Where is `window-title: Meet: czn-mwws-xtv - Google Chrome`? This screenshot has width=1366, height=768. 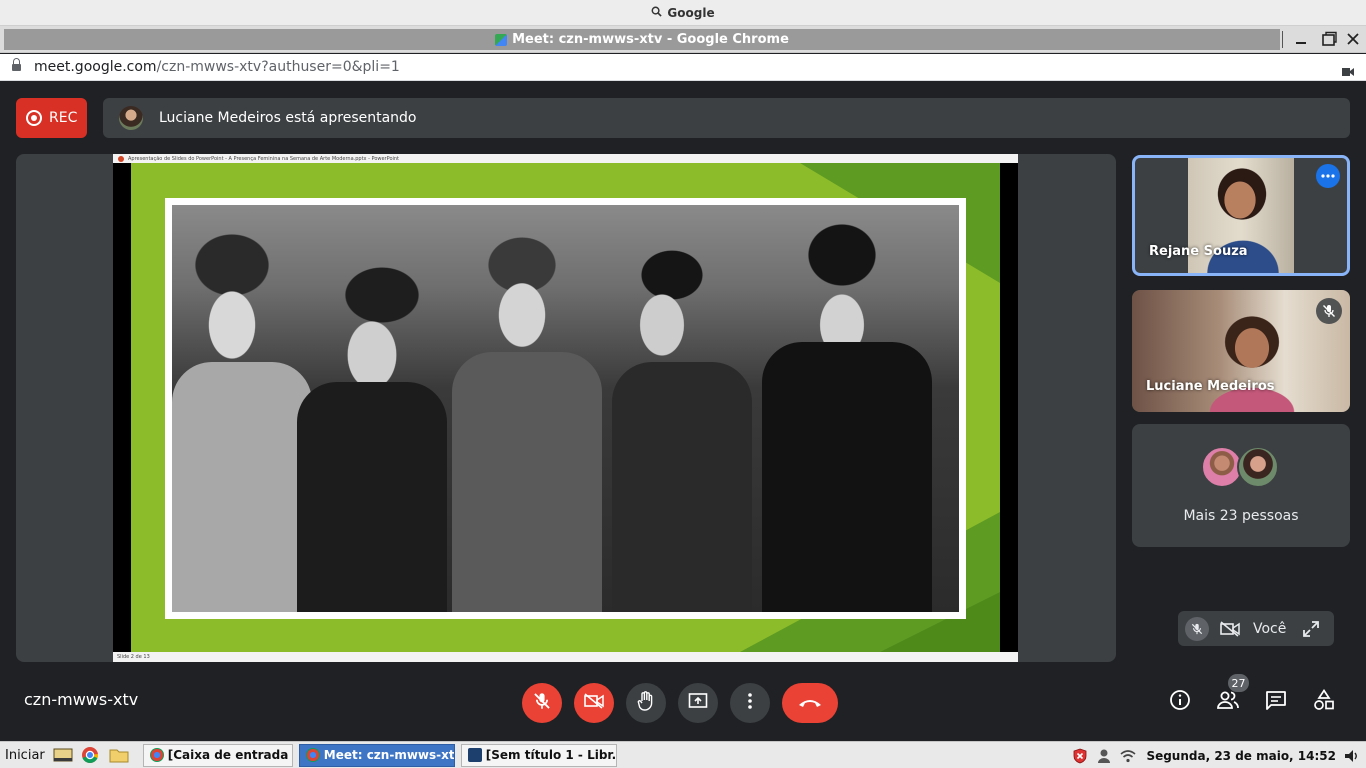 window-title: Meet: czn-mwws-xtv - Google Chrome is located at coordinates (650, 39).